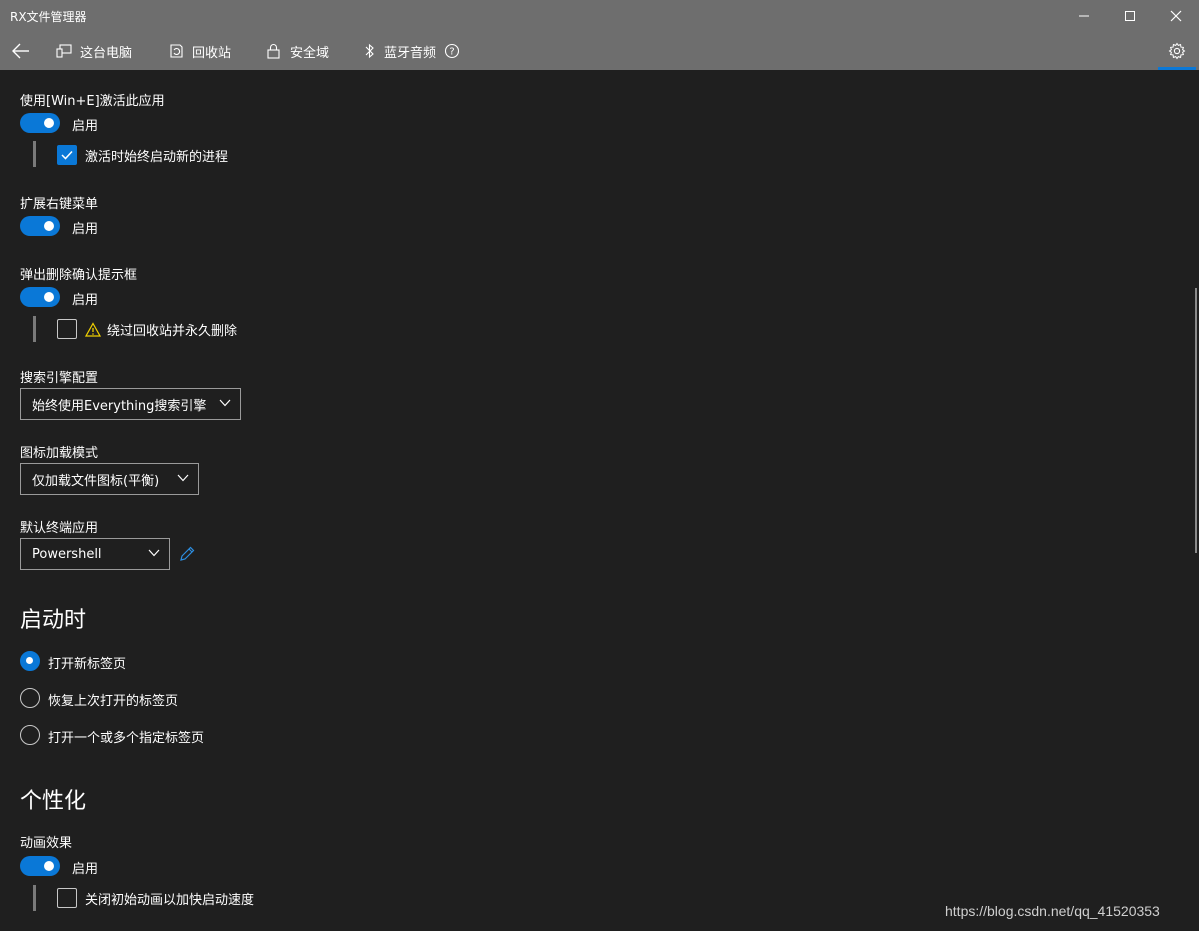  Describe the element at coordinates (119, 406) in the screenshot. I see `search-engine-value: 始终使用Everything搜索引擎` at that location.